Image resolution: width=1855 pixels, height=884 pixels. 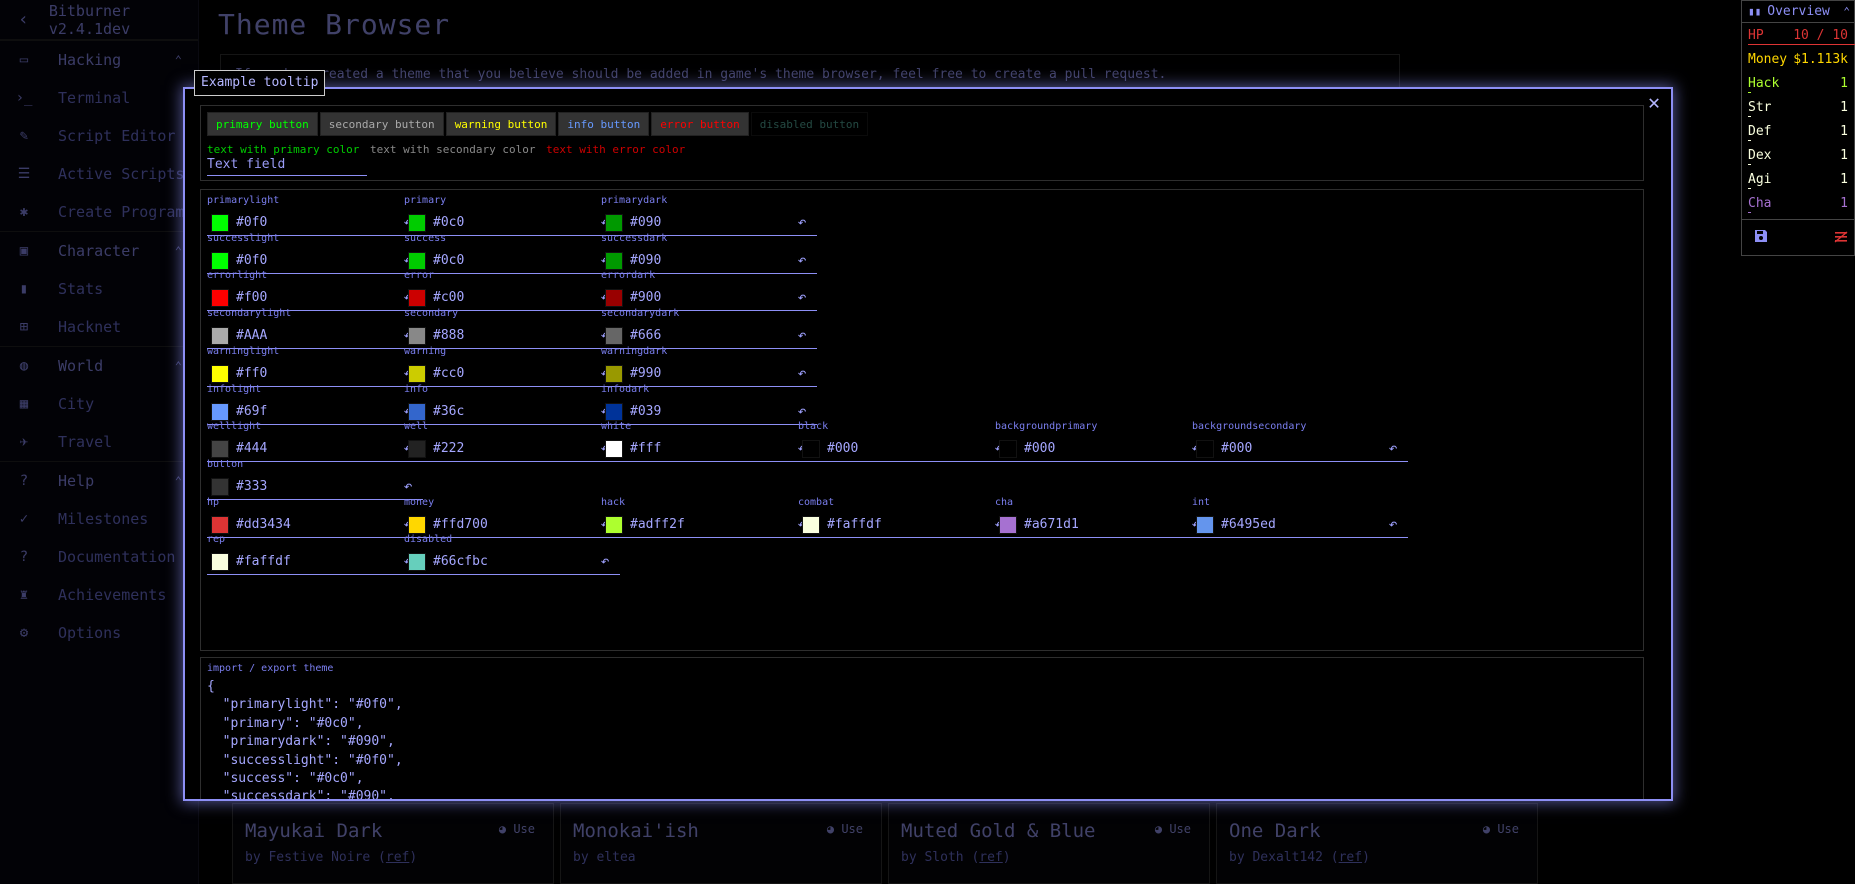 What do you see at coordinates (460, 524) in the screenshot?
I see `color-value: #ffd700` at bounding box center [460, 524].